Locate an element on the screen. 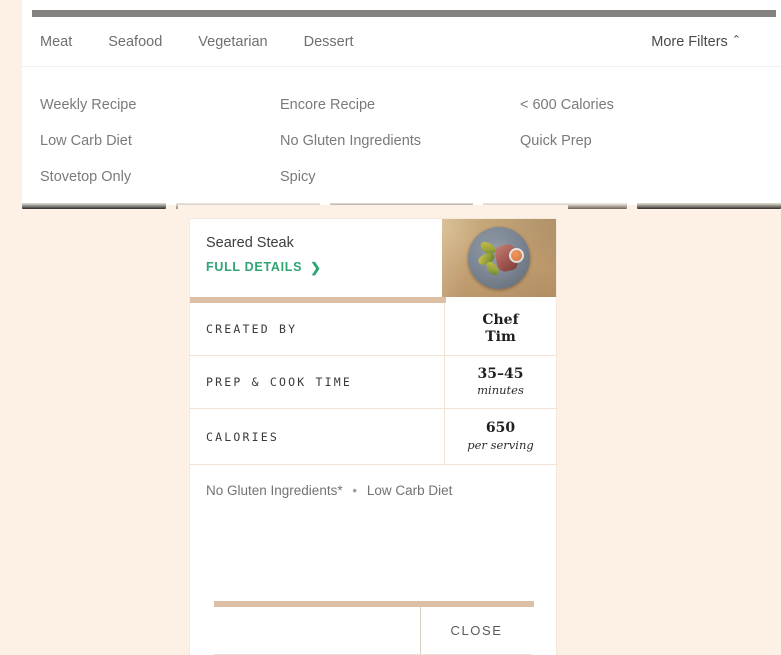  footer-actions-row: CLOSE is located at coordinates (373, 631).